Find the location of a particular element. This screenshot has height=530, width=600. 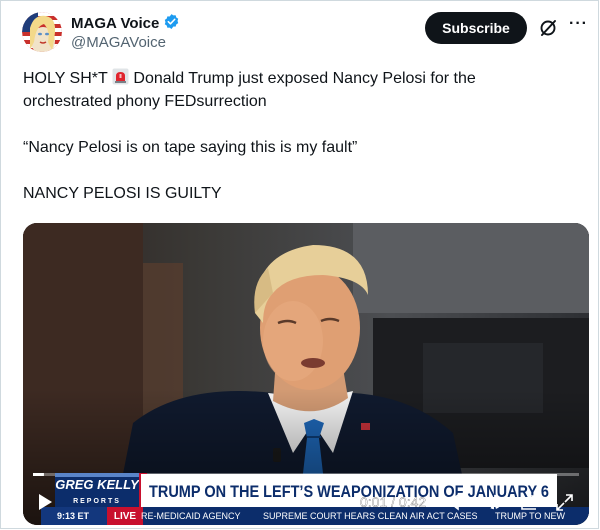

author-name-row: MAGA Voice is located at coordinates (125, 23).